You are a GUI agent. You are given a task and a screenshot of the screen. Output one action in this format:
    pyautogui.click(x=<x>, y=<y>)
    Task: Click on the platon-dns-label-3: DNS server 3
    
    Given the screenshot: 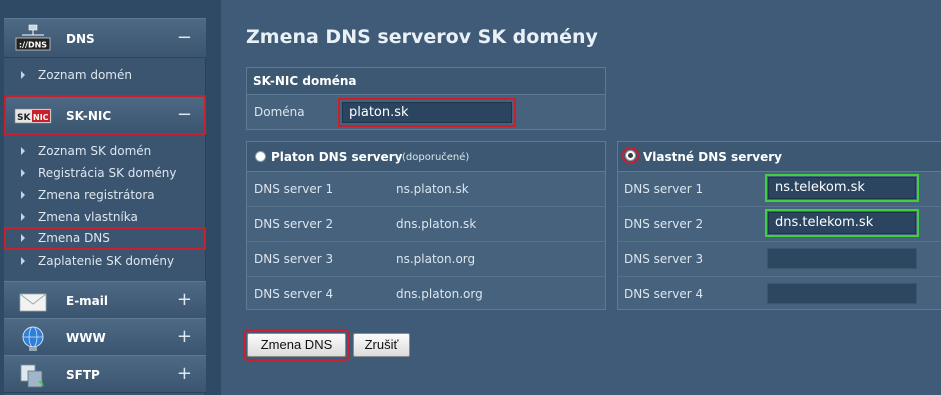 What is the action you would take?
    pyautogui.click(x=294, y=259)
    